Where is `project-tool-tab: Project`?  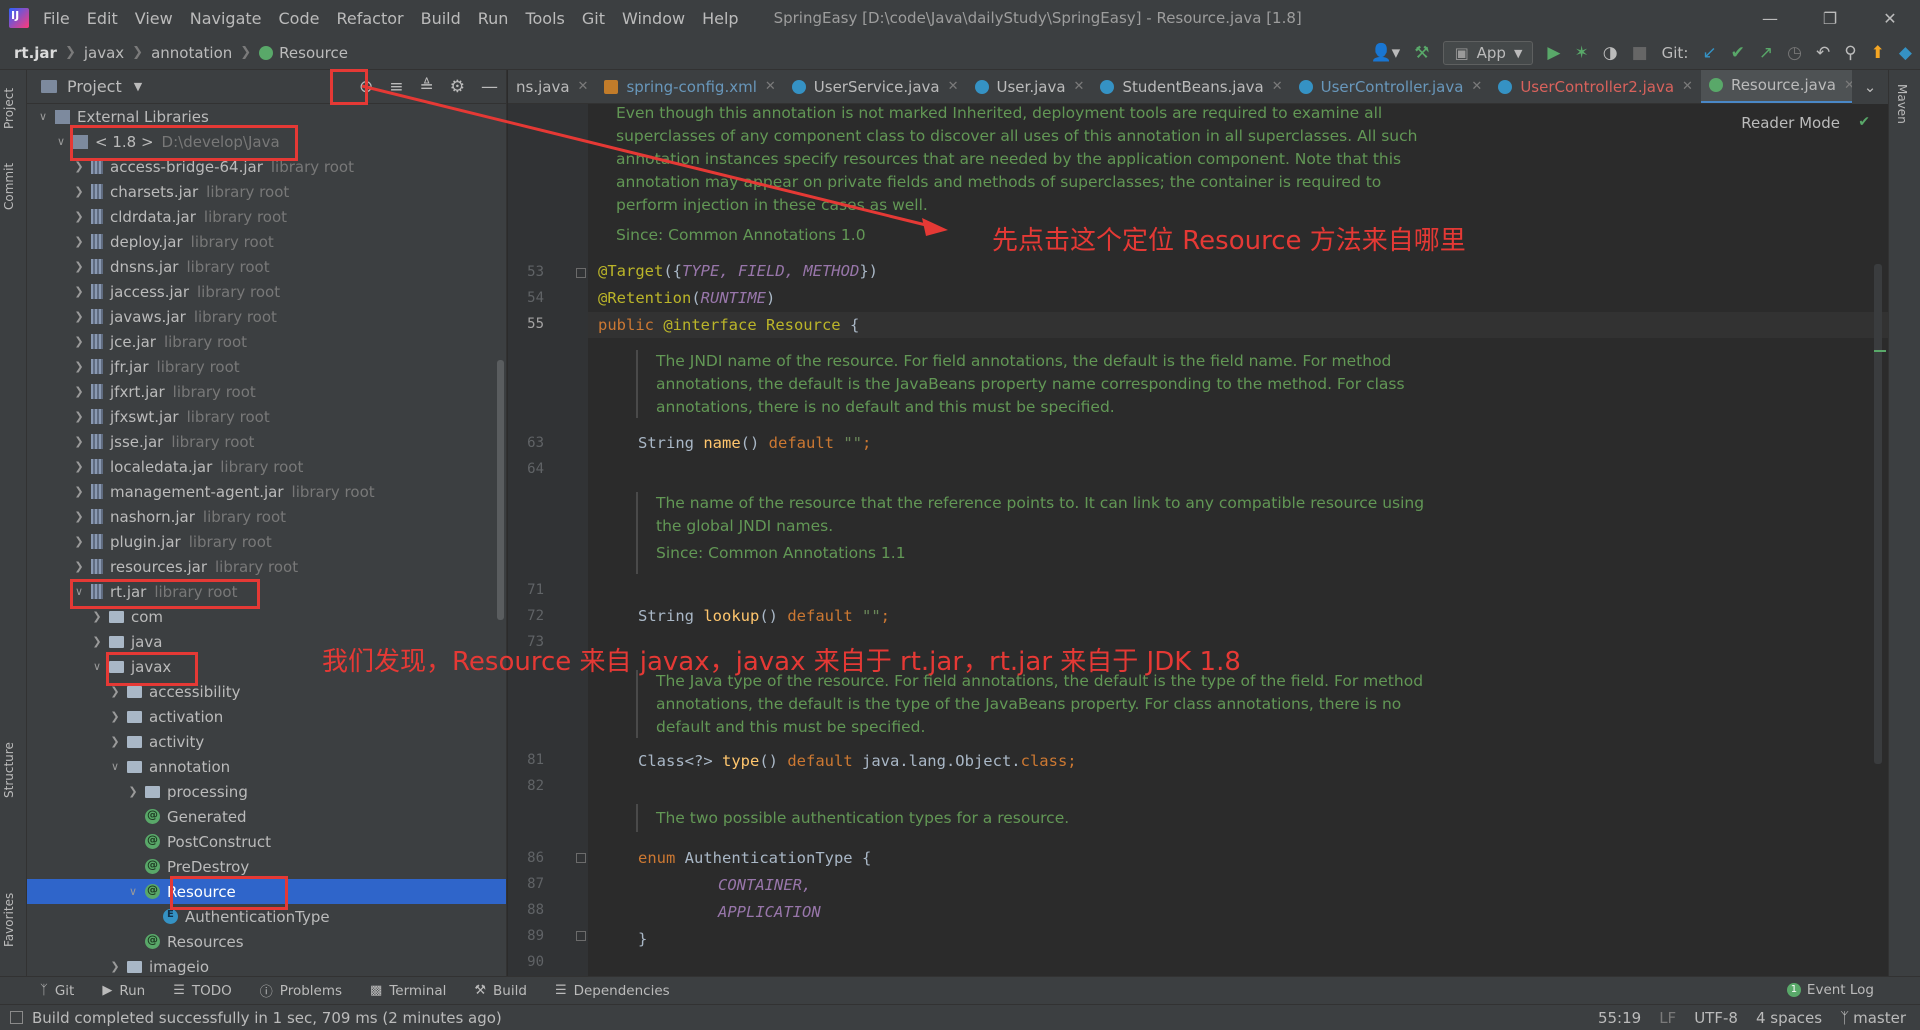 project-tool-tab: Project is located at coordinates (13, 108).